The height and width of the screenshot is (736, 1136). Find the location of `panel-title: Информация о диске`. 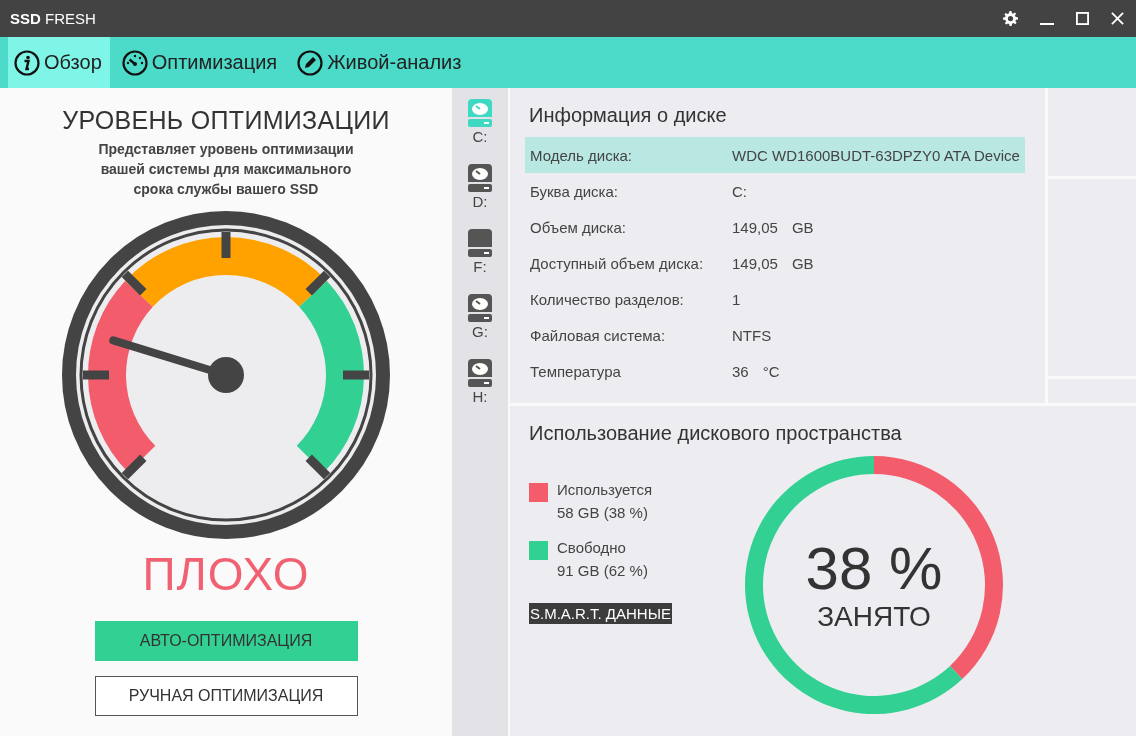

panel-title: Информация о диске is located at coordinates (628, 115).